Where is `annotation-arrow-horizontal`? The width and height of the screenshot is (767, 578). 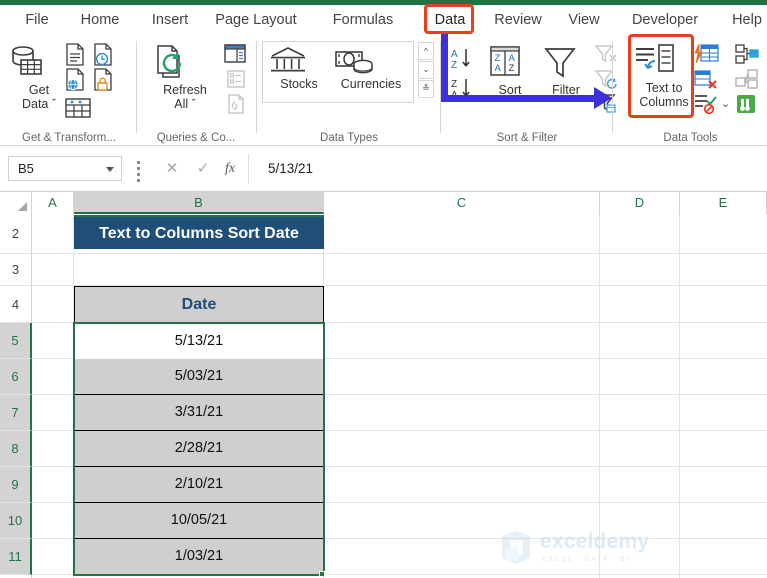
annotation-arrow-horizontal is located at coordinates (518, 98).